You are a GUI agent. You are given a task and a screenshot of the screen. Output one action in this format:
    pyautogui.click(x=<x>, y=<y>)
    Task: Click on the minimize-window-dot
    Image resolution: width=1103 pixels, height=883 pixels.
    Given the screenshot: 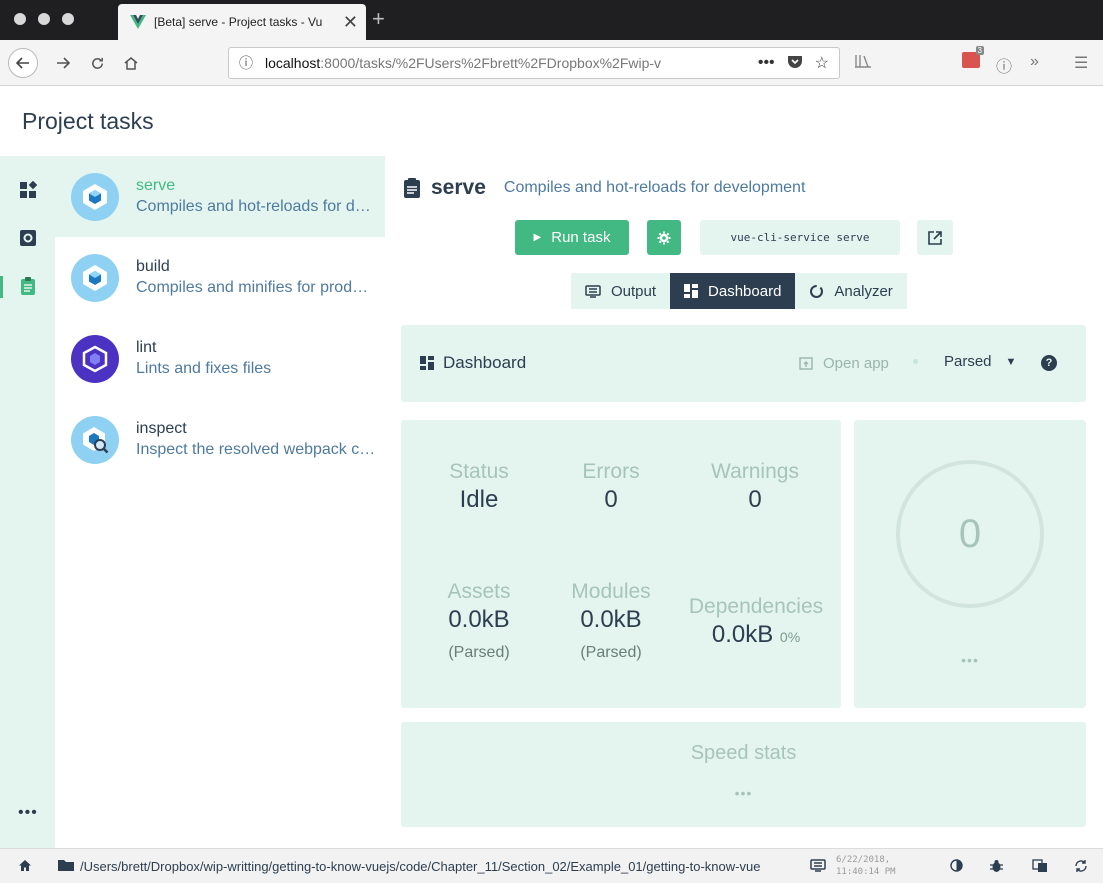 What is the action you would take?
    pyautogui.click(x=44, y=19)
    